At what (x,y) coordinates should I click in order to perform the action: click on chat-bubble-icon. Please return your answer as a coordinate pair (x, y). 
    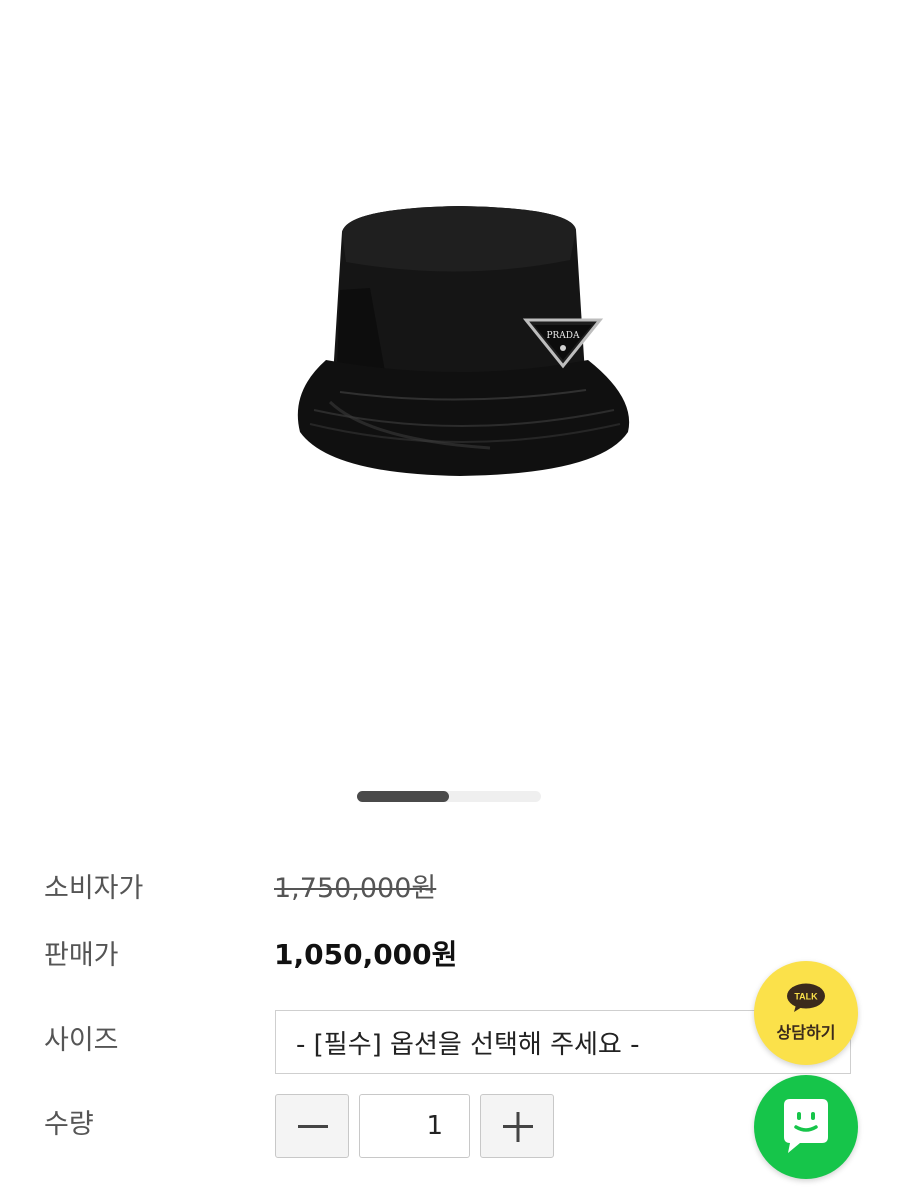
    Looking at the image, I should click on (806, 1126).